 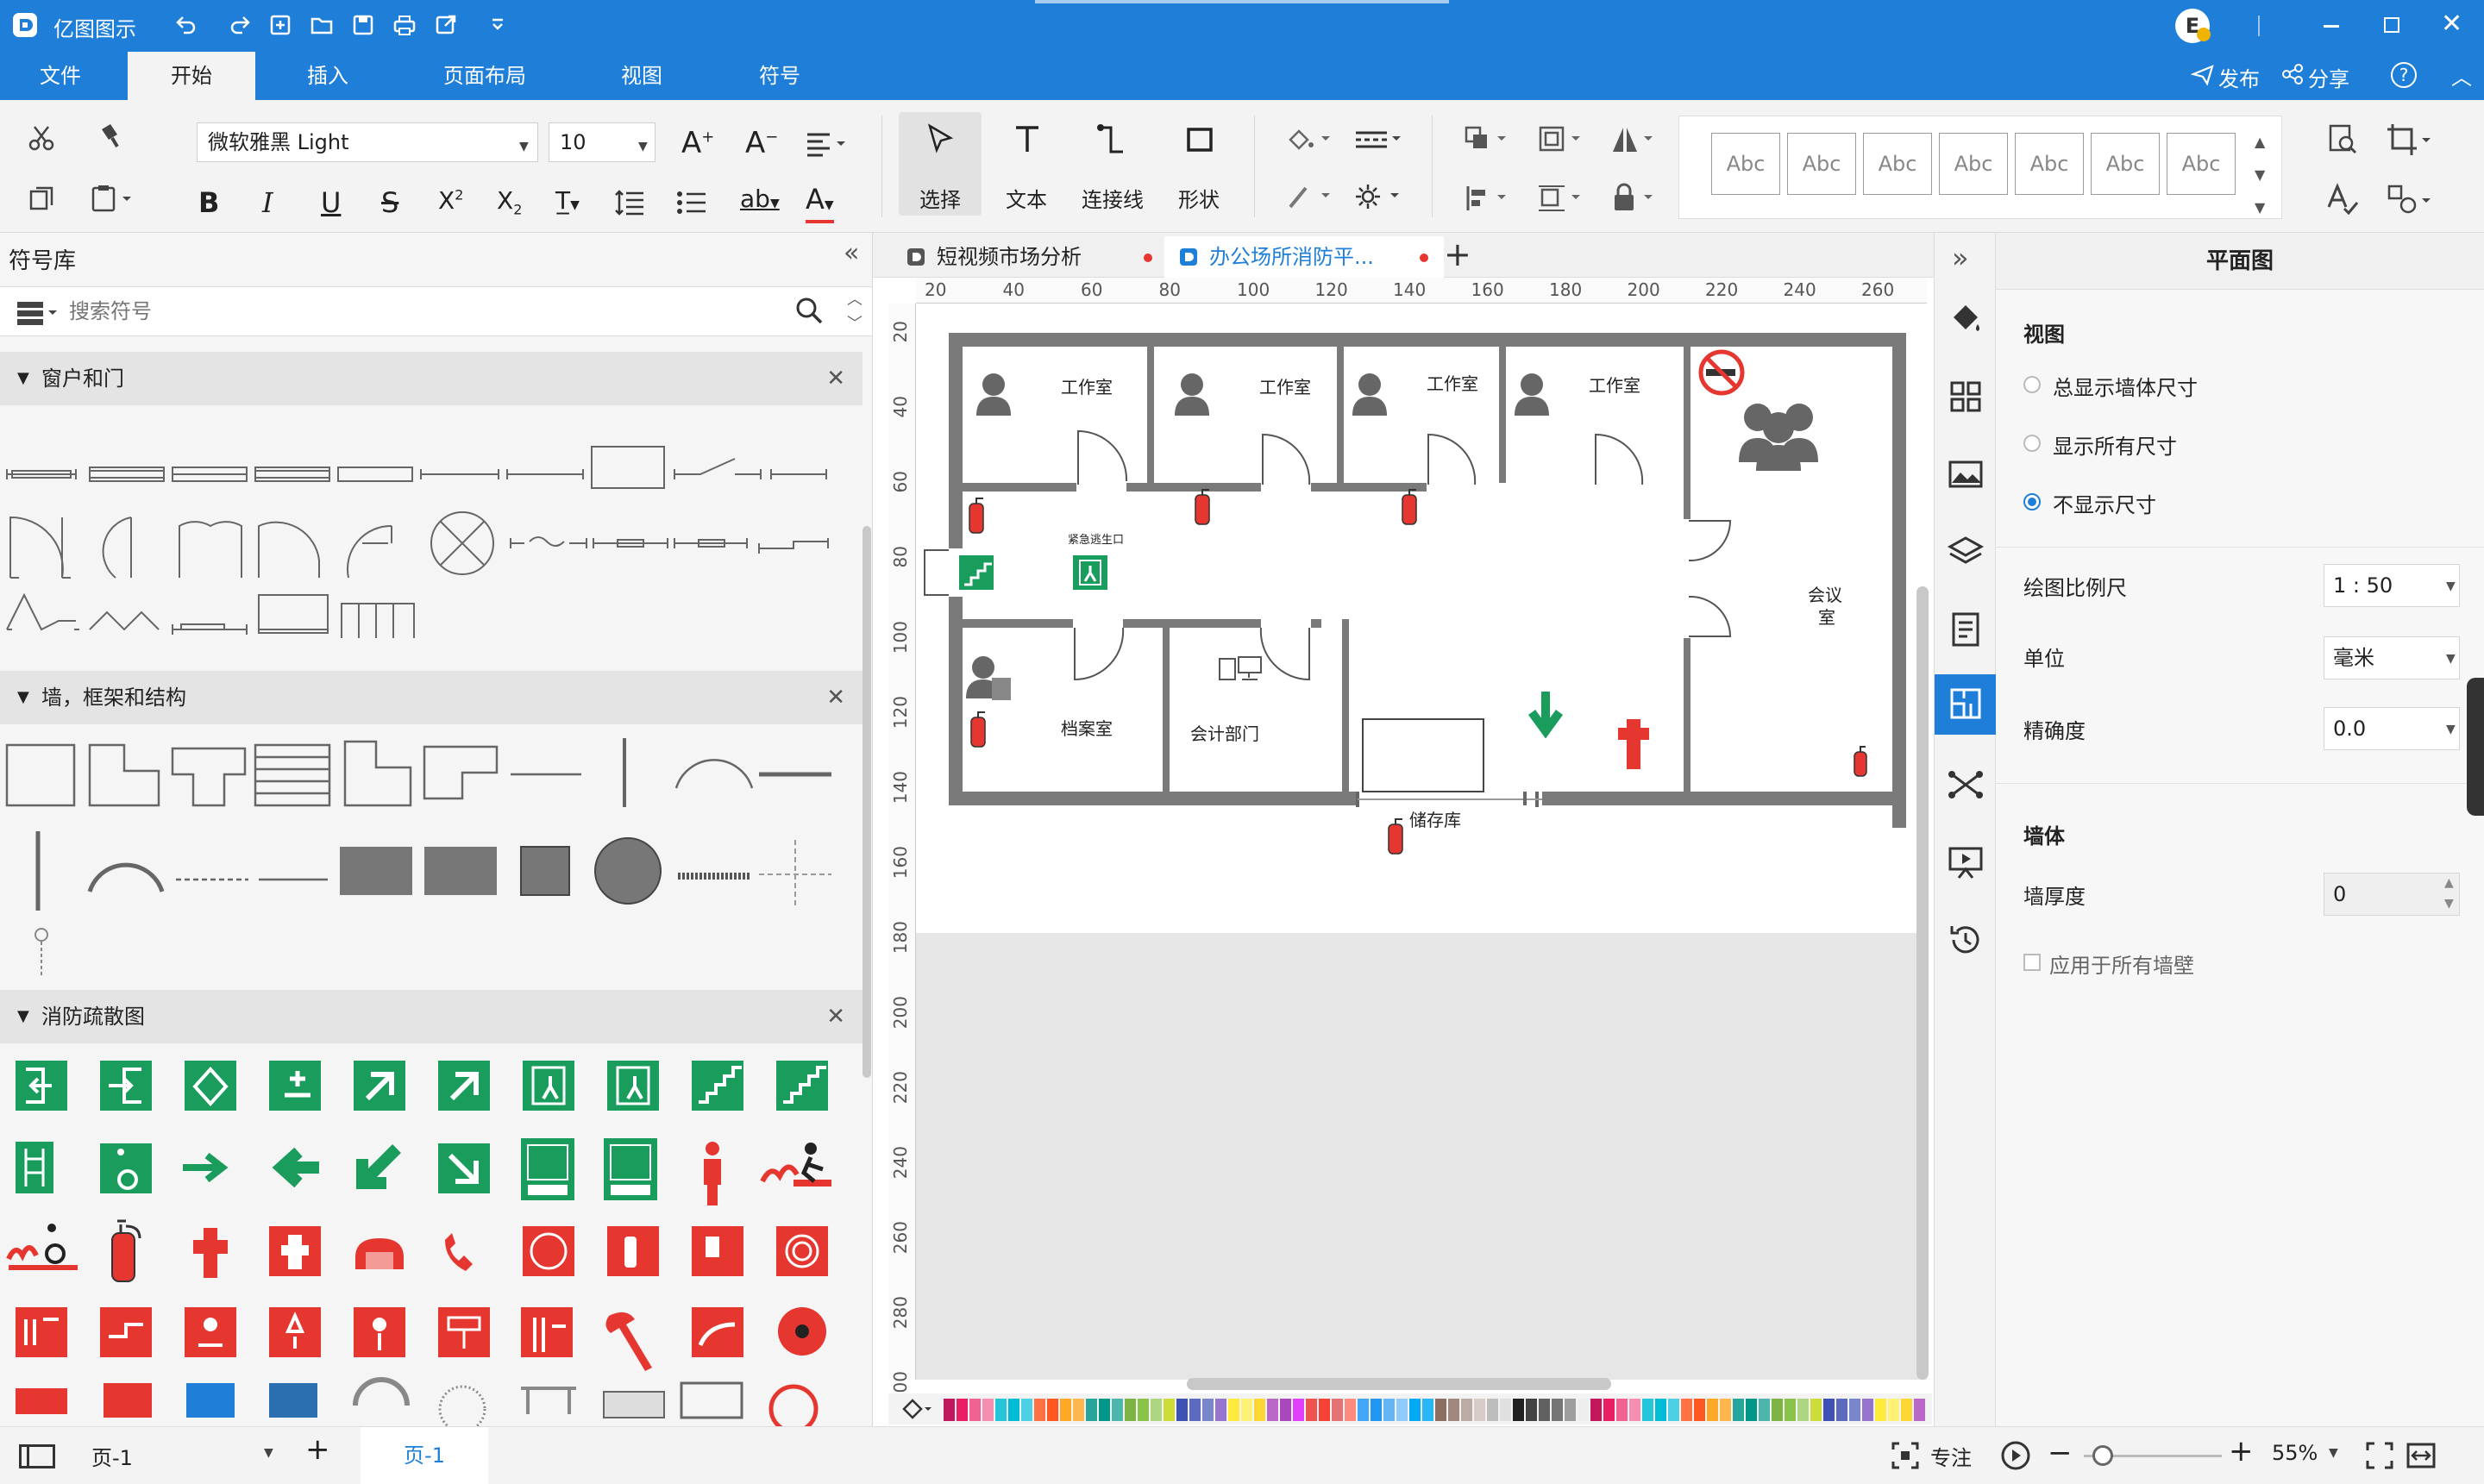 What do you see at coordinates (2343, 139) in the screenshot?
I see `find-replace-icon` at bounding box center [2343, 139].